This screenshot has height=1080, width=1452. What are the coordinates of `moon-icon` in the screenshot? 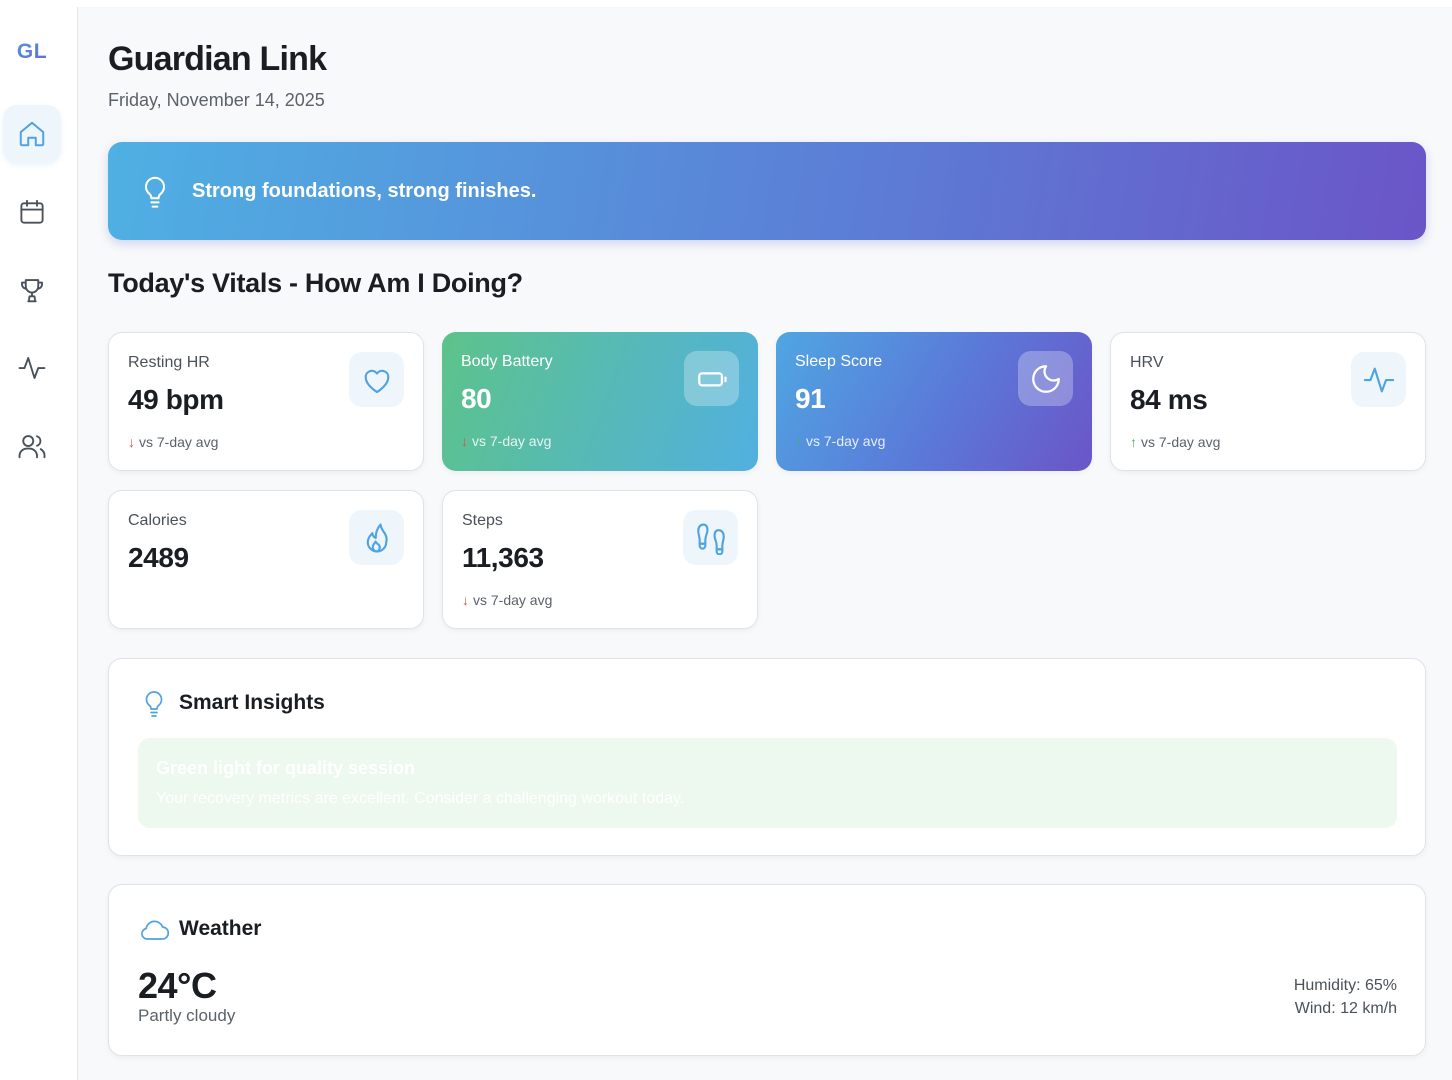 It's located at (1045, 378).